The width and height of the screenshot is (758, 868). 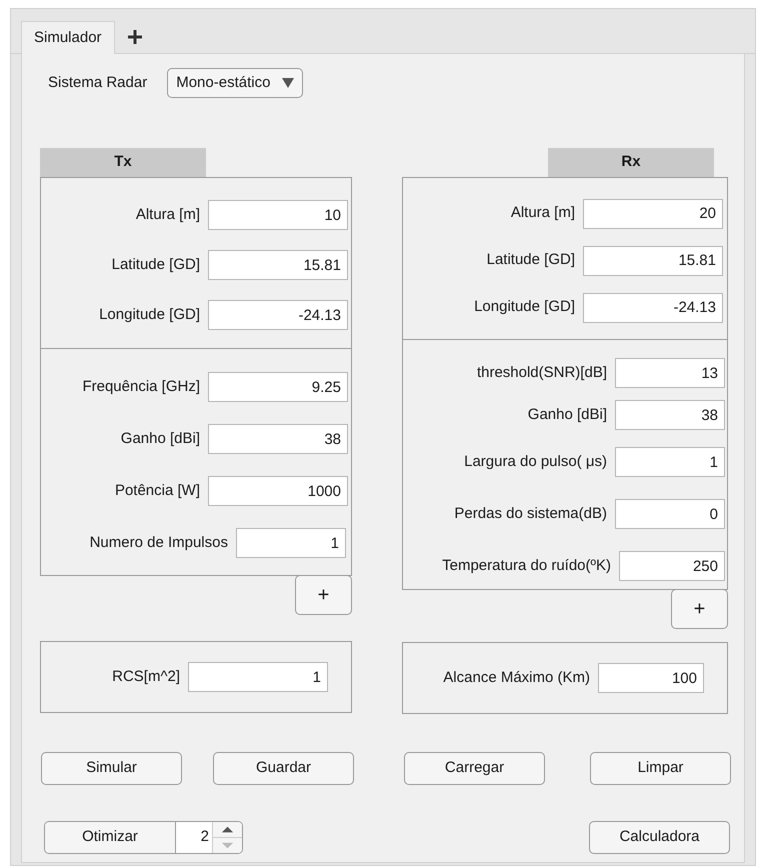 What do you see at coordinates (672, 566) in the screenshot?
I see `input-field: 250` at bounding box center [672, 566].